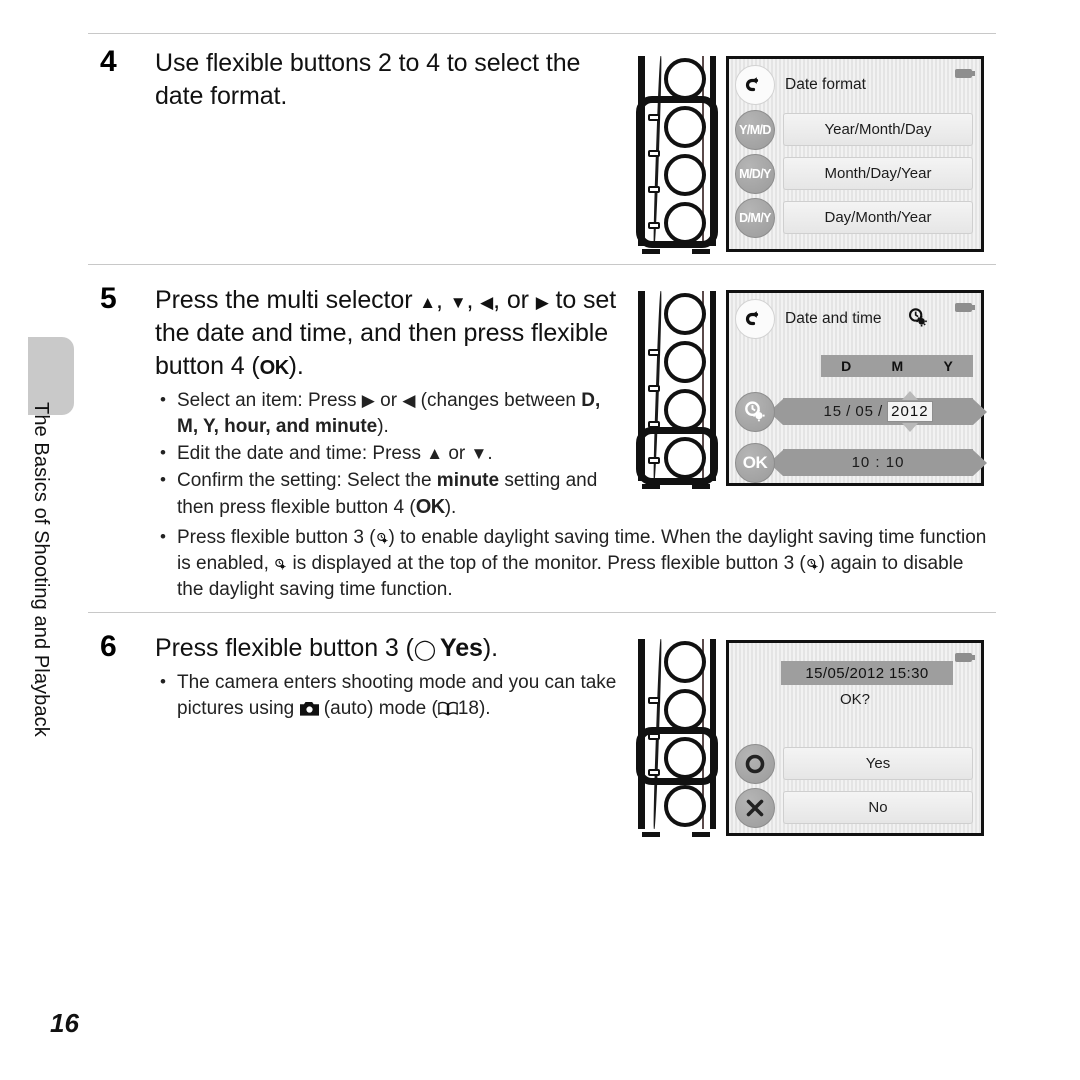 The width and height of the screenshot is (1080, 1080). I want to click on date-day-value: 15, so click(832, 411).